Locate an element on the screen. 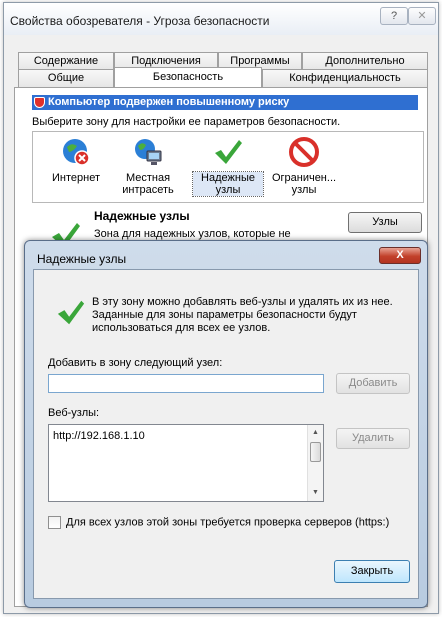 This screenshot has width=442, height=617. list-item: http://192.168.1.10 is located at coordinates (99, 436).